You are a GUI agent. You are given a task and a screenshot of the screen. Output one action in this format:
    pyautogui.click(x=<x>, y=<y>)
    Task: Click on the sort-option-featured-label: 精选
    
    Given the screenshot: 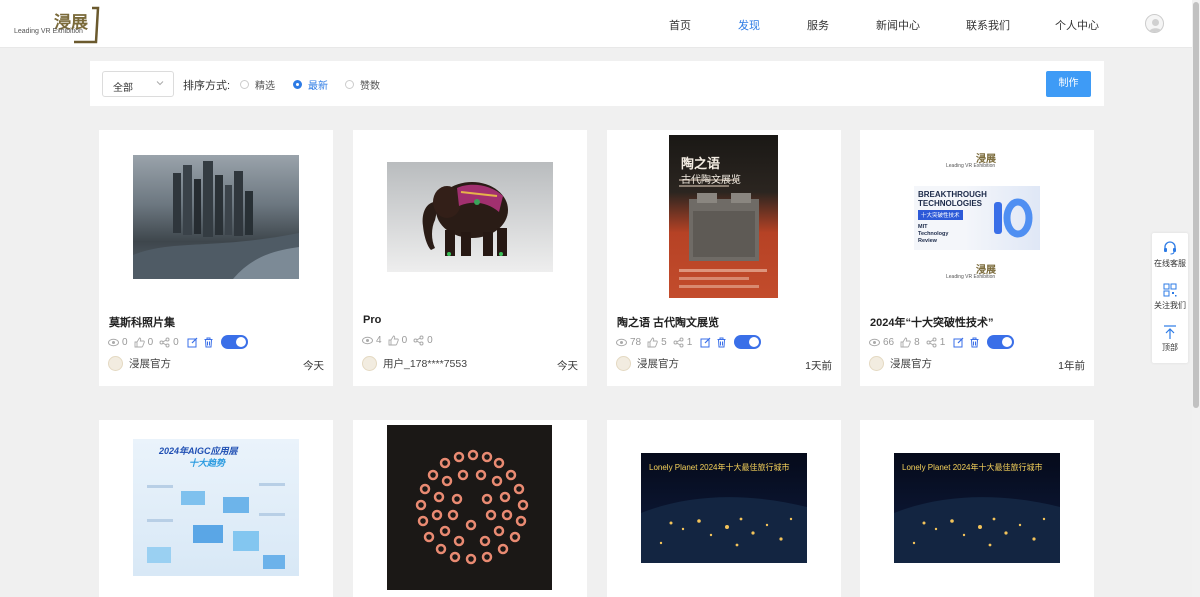 What is the action you would take?
    pyautogui.click(x=265, y=86)
    